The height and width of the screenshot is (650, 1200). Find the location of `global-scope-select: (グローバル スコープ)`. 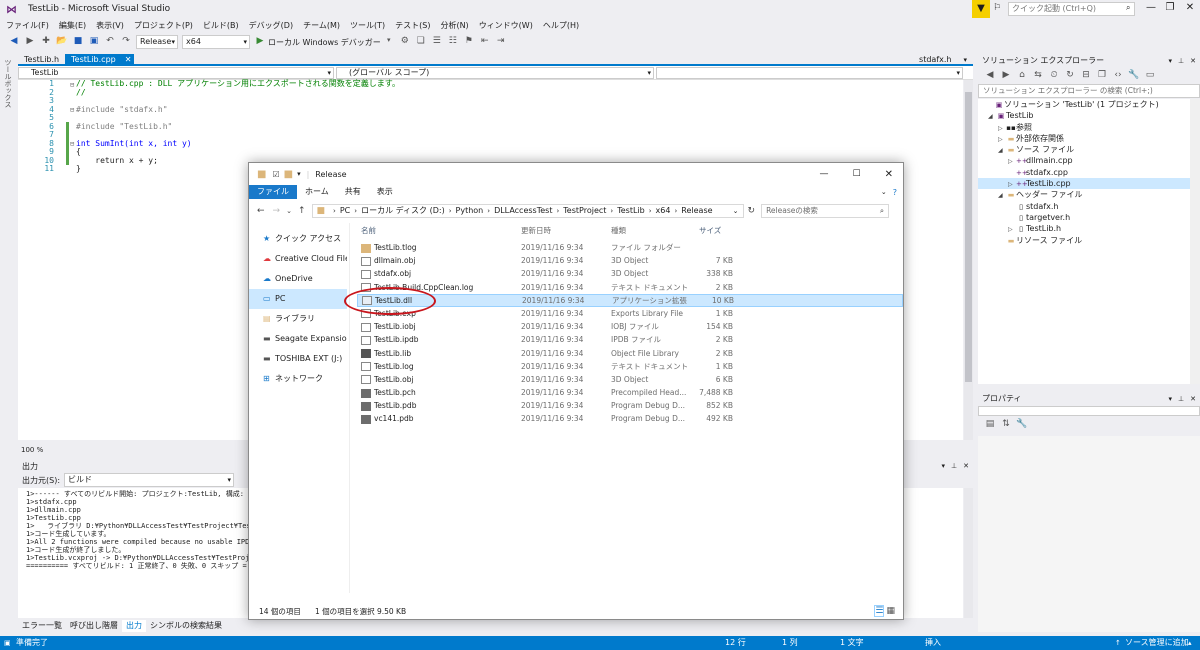

global-scope-select: (グローバル スコープ) is located at coordinates (495, 72).